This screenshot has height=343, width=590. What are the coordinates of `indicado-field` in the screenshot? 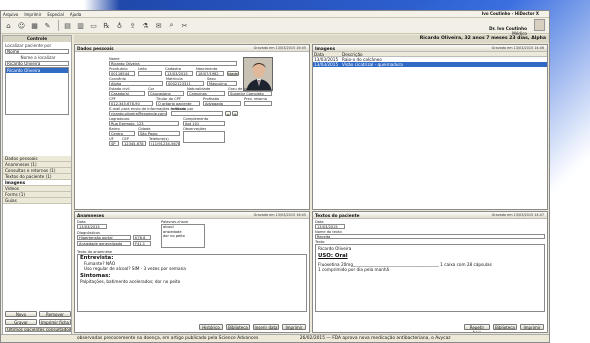 It's located at (197, 113).